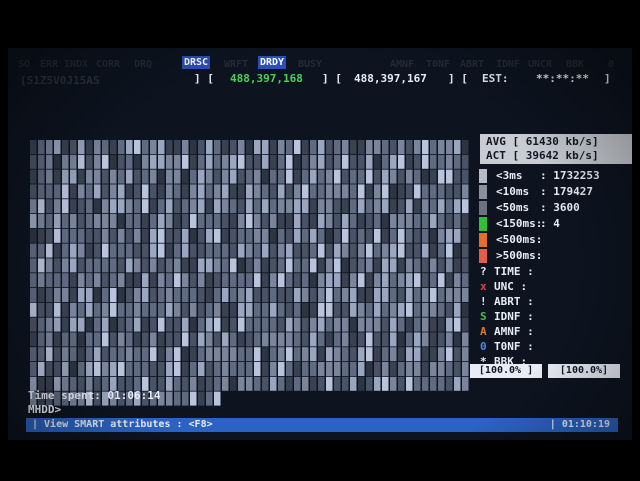  Describe the element at coordinates (495, 78) in the screenshot. I see `est-label: EST:` at that location.